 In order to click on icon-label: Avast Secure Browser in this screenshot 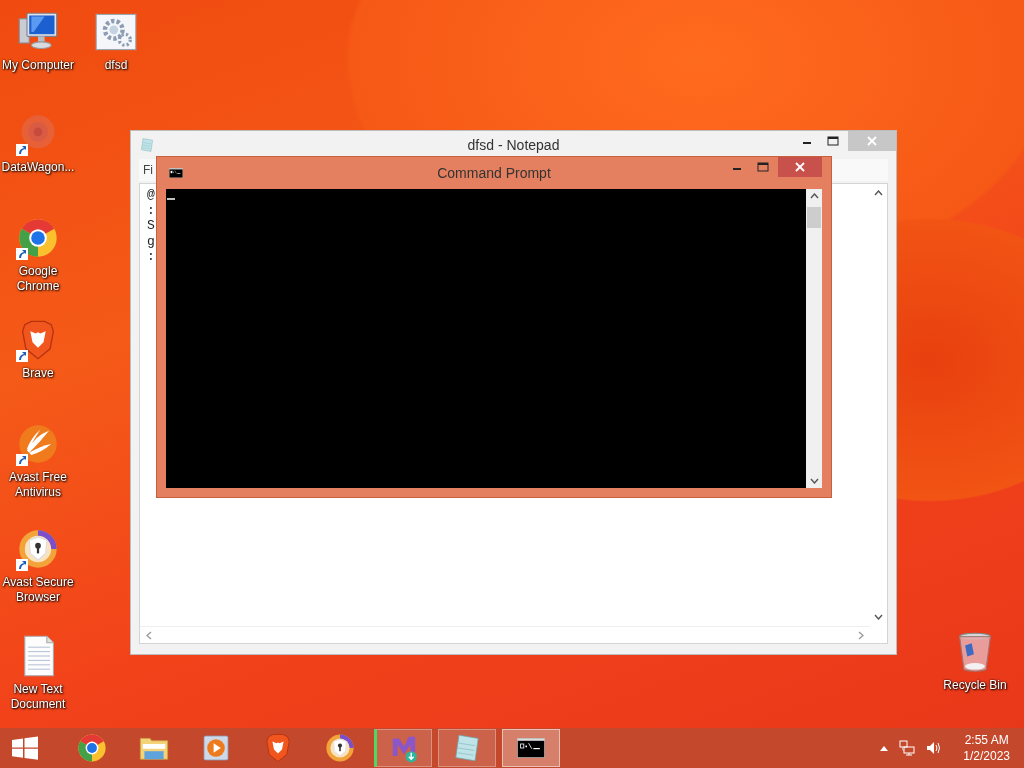, I will do `click(38, 590)`.